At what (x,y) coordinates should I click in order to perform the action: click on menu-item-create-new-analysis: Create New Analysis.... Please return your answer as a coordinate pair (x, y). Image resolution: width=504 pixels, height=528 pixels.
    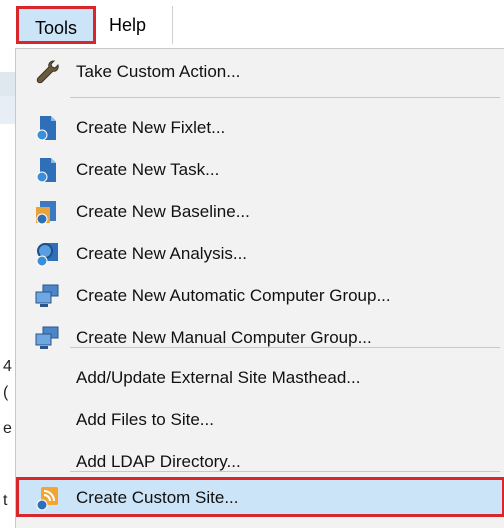
    Looking at the image, I should click on (260, 254).